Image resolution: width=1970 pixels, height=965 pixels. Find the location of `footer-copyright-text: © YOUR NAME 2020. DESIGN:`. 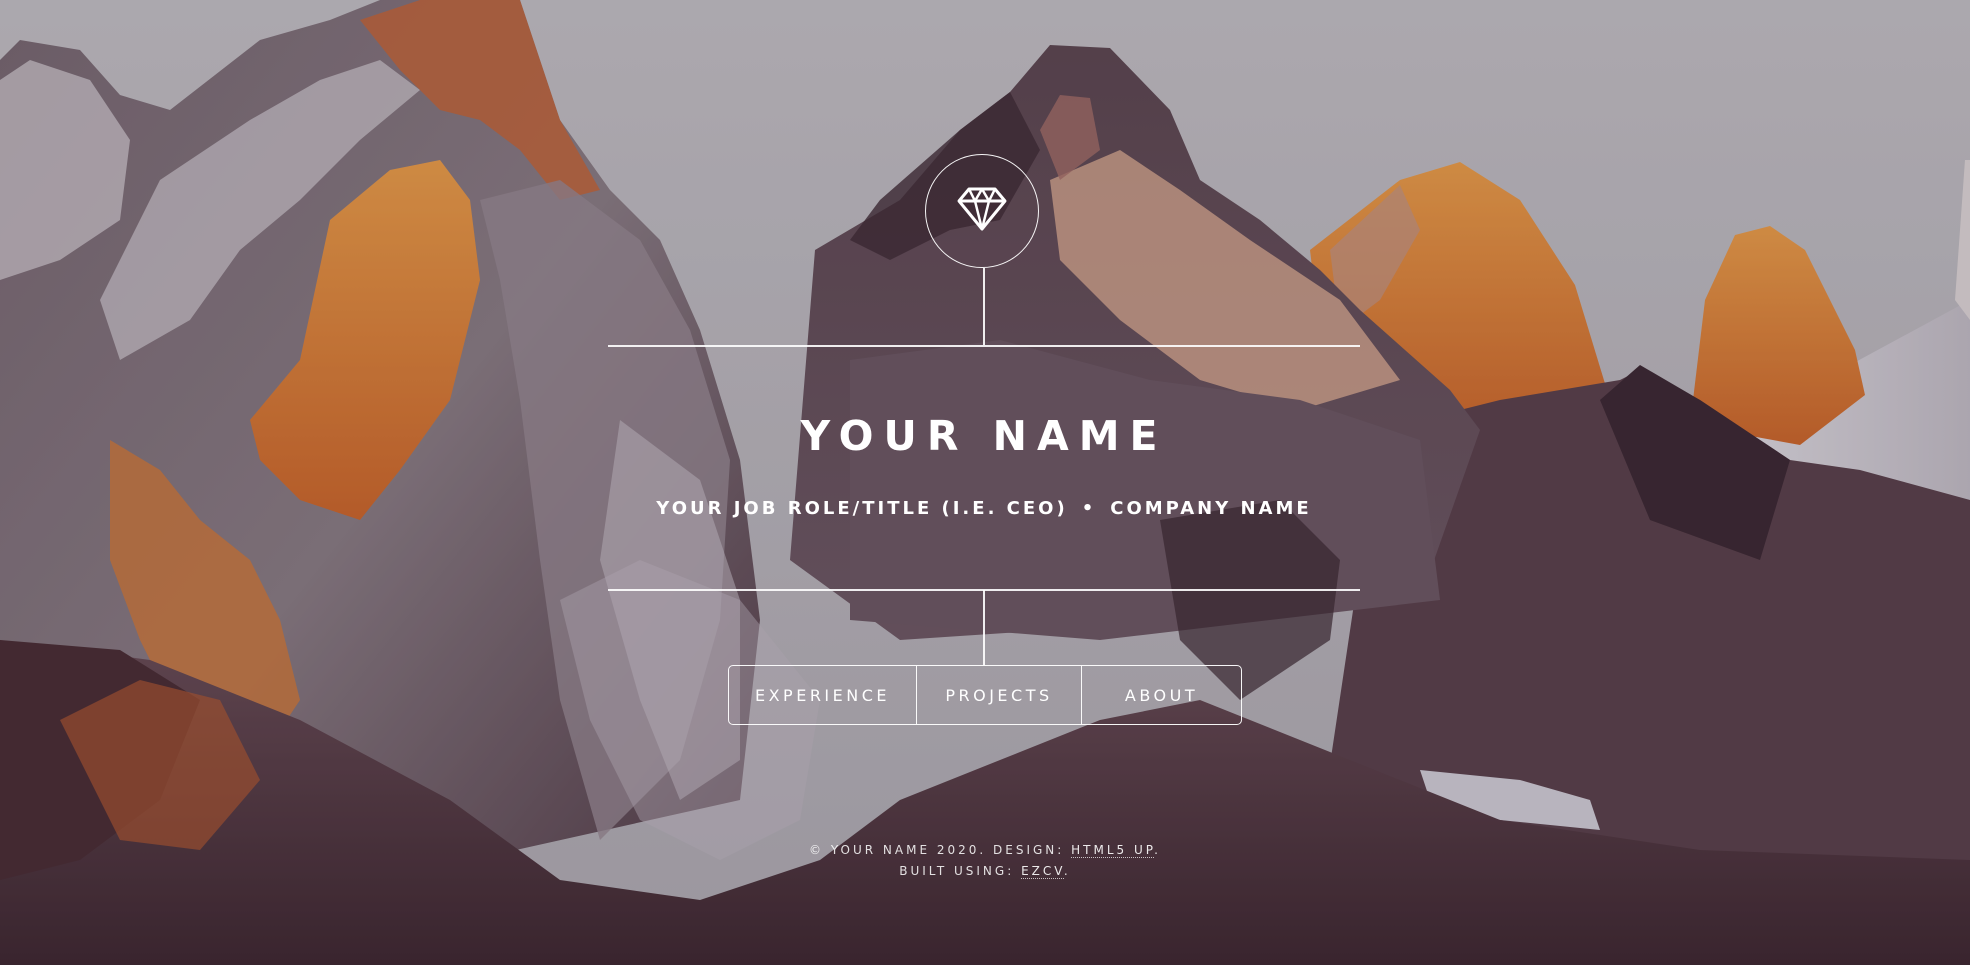

footer-copyright-text: © YOUR NAME 2020. DESIGN: is located at coordinates (937, 850).